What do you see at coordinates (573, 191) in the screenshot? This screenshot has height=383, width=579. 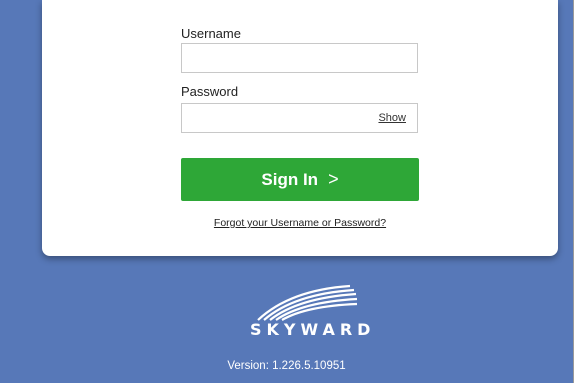 I see `window-edge` at bounding box center [573, 191].